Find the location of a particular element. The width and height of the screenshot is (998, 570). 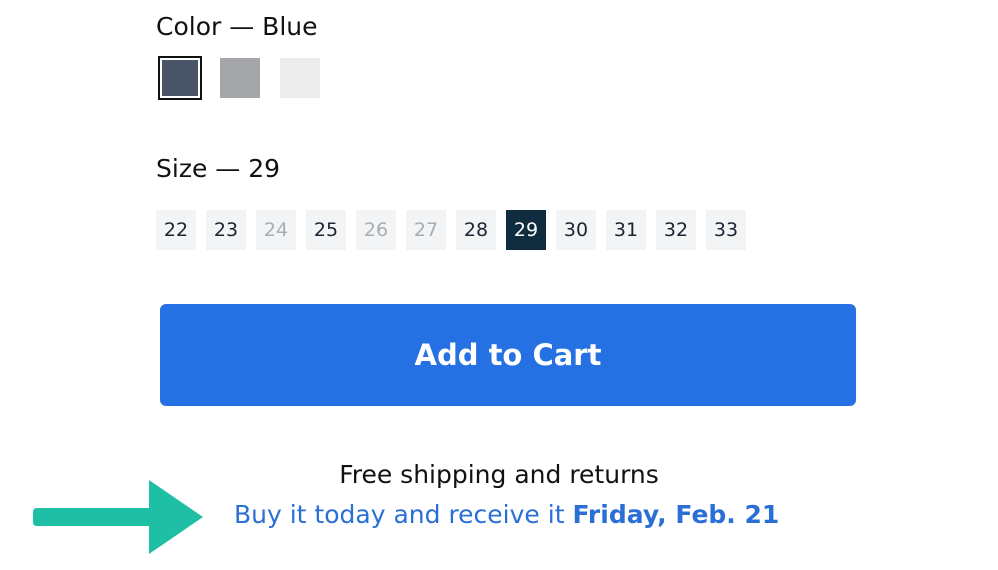

size-options: 22 23 24 25 26 27 28 29 30 31 32 33 is located at coordinates (451, 230).